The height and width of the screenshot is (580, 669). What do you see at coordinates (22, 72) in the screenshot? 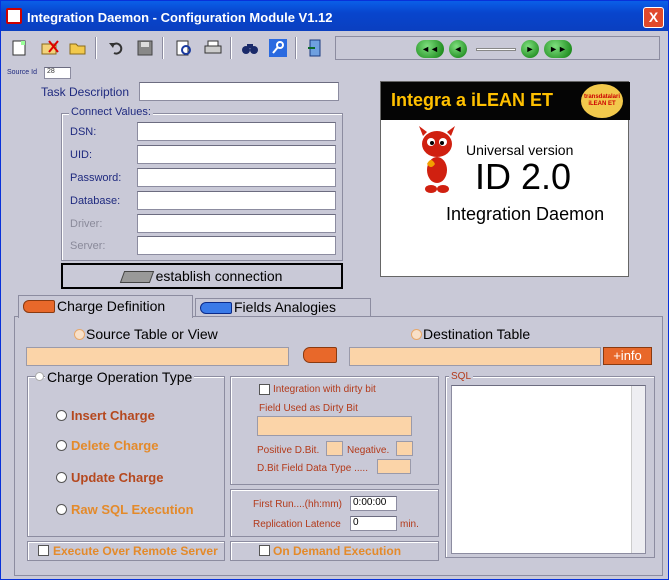
I see `source-id-label: Source Id` at bounding box center [22, 72].